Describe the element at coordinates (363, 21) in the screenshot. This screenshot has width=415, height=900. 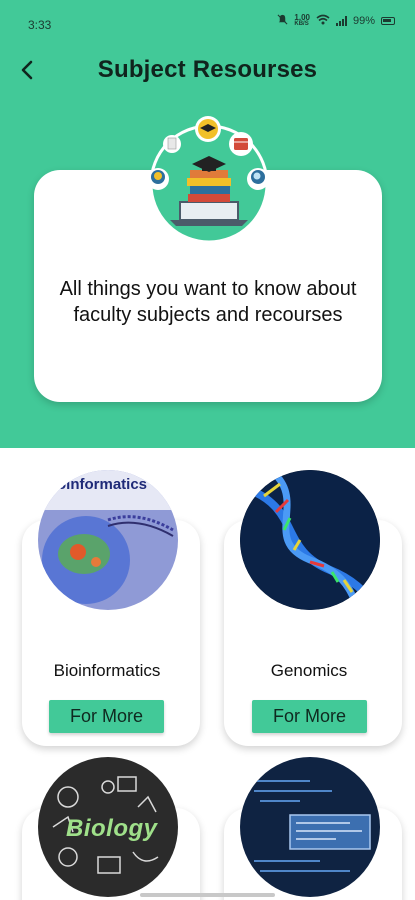
I see `battery-level: 99%` at that location.